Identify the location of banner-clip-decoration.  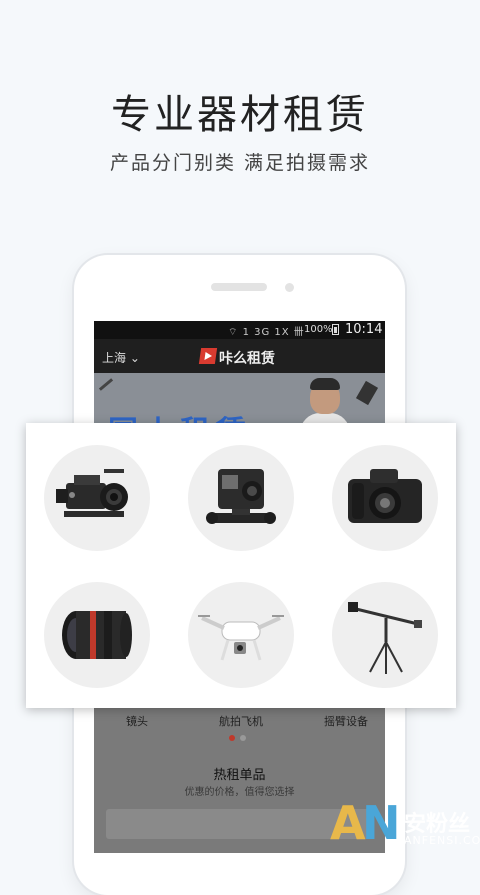
(106, 384).